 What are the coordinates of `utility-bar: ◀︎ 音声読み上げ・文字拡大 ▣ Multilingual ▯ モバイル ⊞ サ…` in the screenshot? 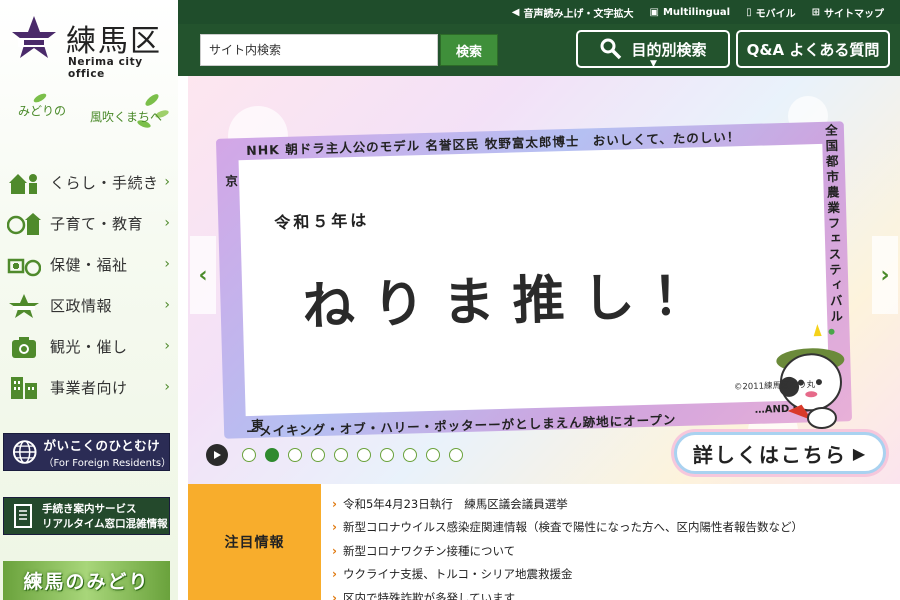 It's located at (539, 12).